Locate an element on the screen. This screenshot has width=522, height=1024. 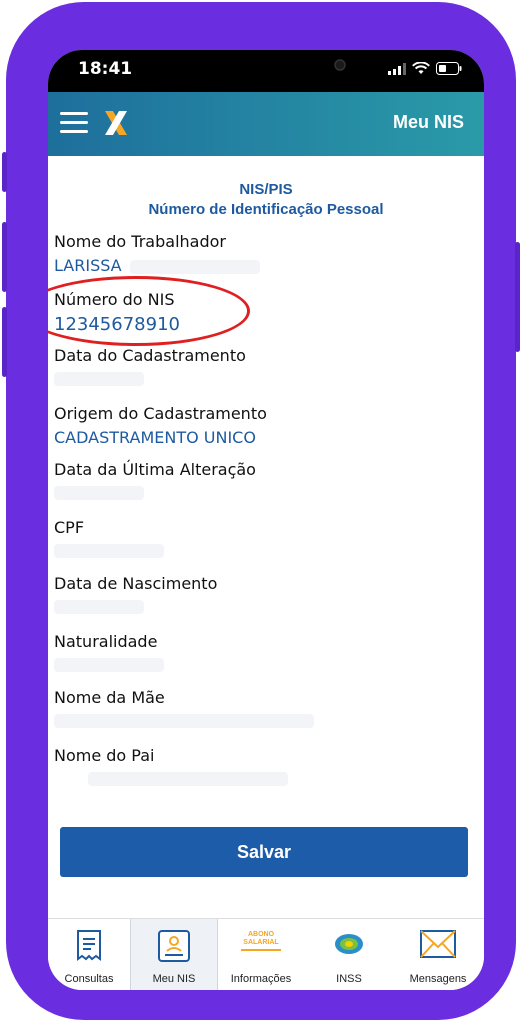
notch is located at coordinates (266, 67).